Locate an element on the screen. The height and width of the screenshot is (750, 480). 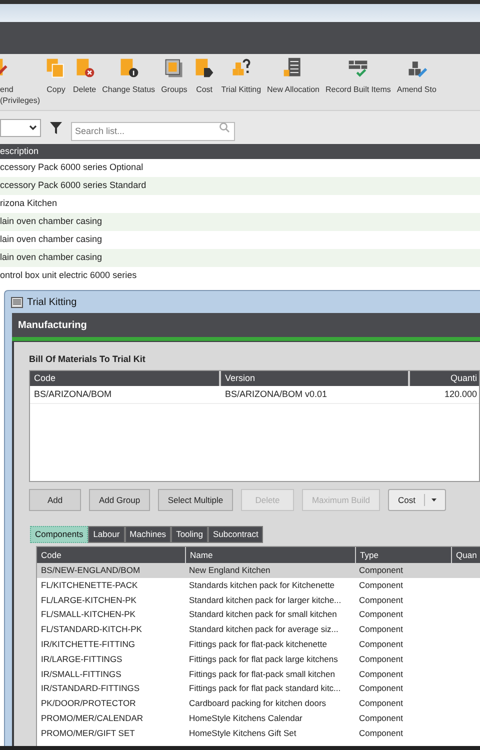
table-cell-text: HomeStyle Kitchens Gift Set is located at coordinates (243, 733).